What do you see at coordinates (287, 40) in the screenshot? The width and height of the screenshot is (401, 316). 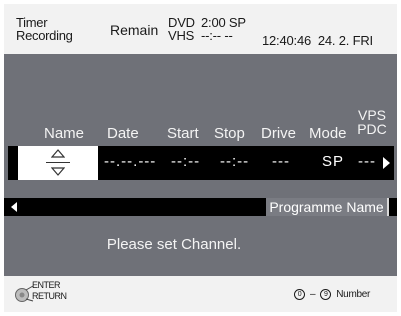 I see `current-time: 12:40:46` at bounding box center [287, 40].